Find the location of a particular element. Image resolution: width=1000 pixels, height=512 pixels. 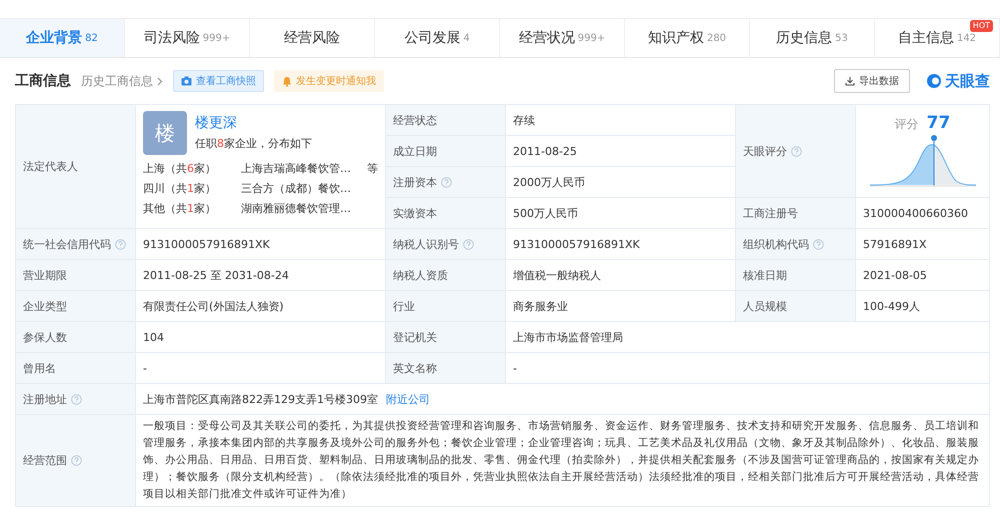

field-value: 上海市市场监督管理局 is located at coordinates (748, 337).